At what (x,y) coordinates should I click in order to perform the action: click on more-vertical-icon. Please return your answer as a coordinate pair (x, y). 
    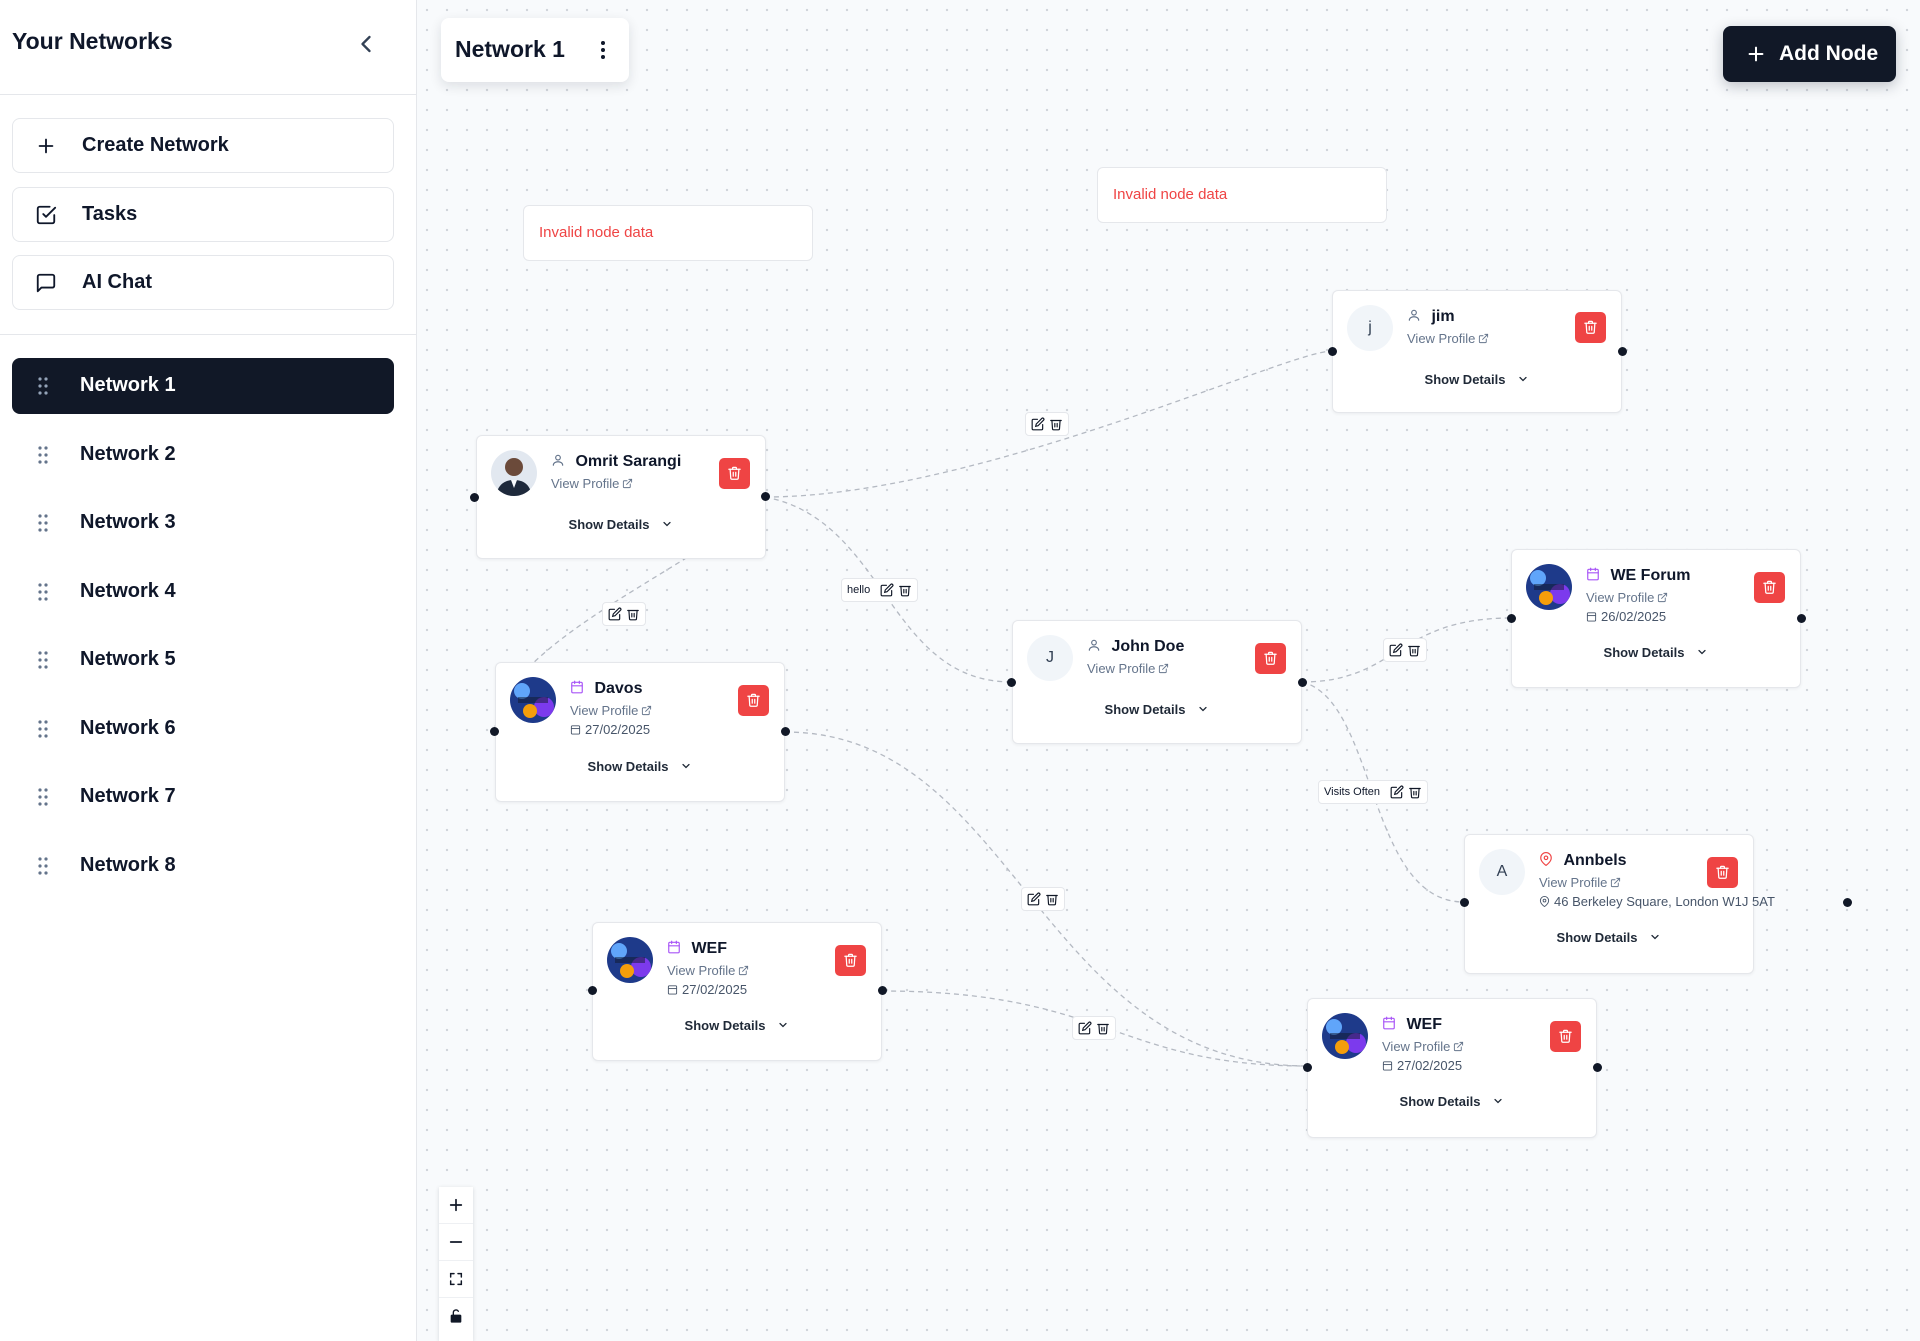
    Looking at the image, I should click on (603, 50).